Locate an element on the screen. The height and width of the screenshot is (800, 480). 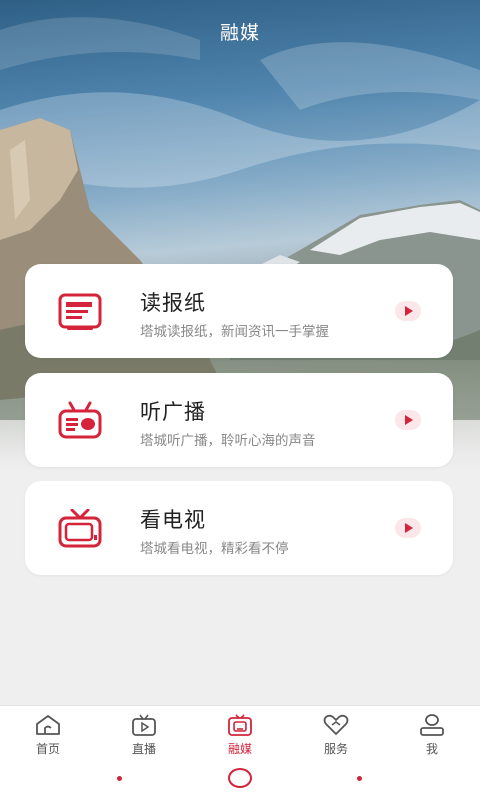
tv-icon is located at coordinates (80, 528).